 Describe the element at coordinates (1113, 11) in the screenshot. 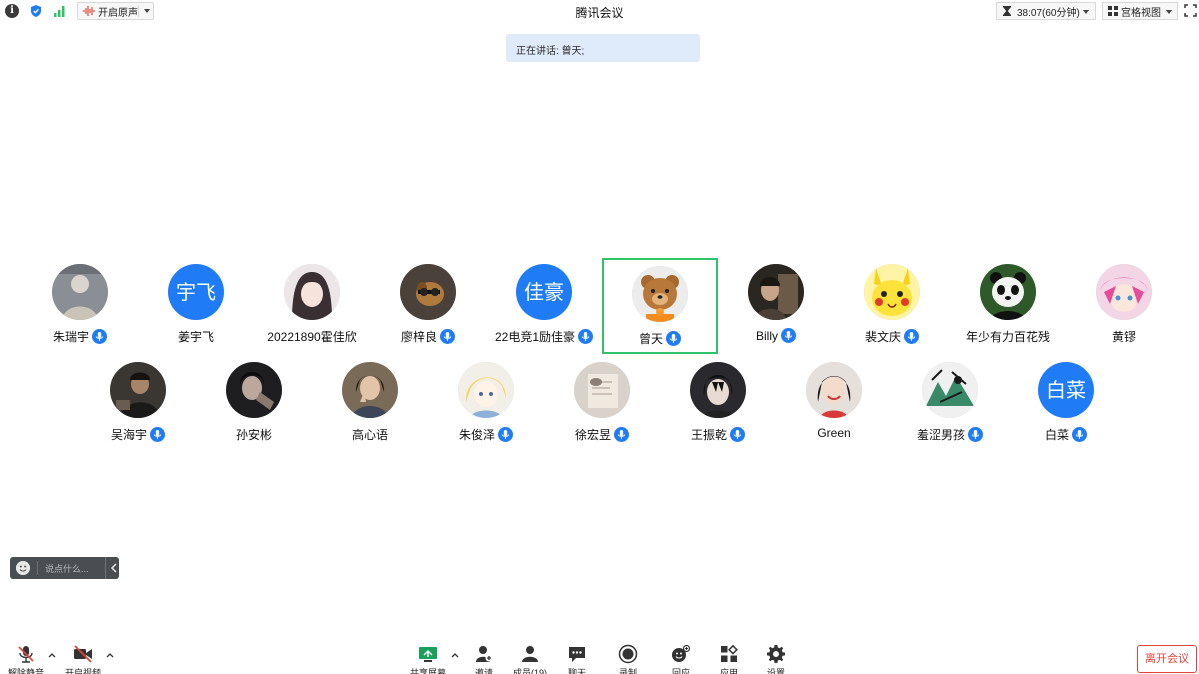

I see `grid-view-icon` at that location.